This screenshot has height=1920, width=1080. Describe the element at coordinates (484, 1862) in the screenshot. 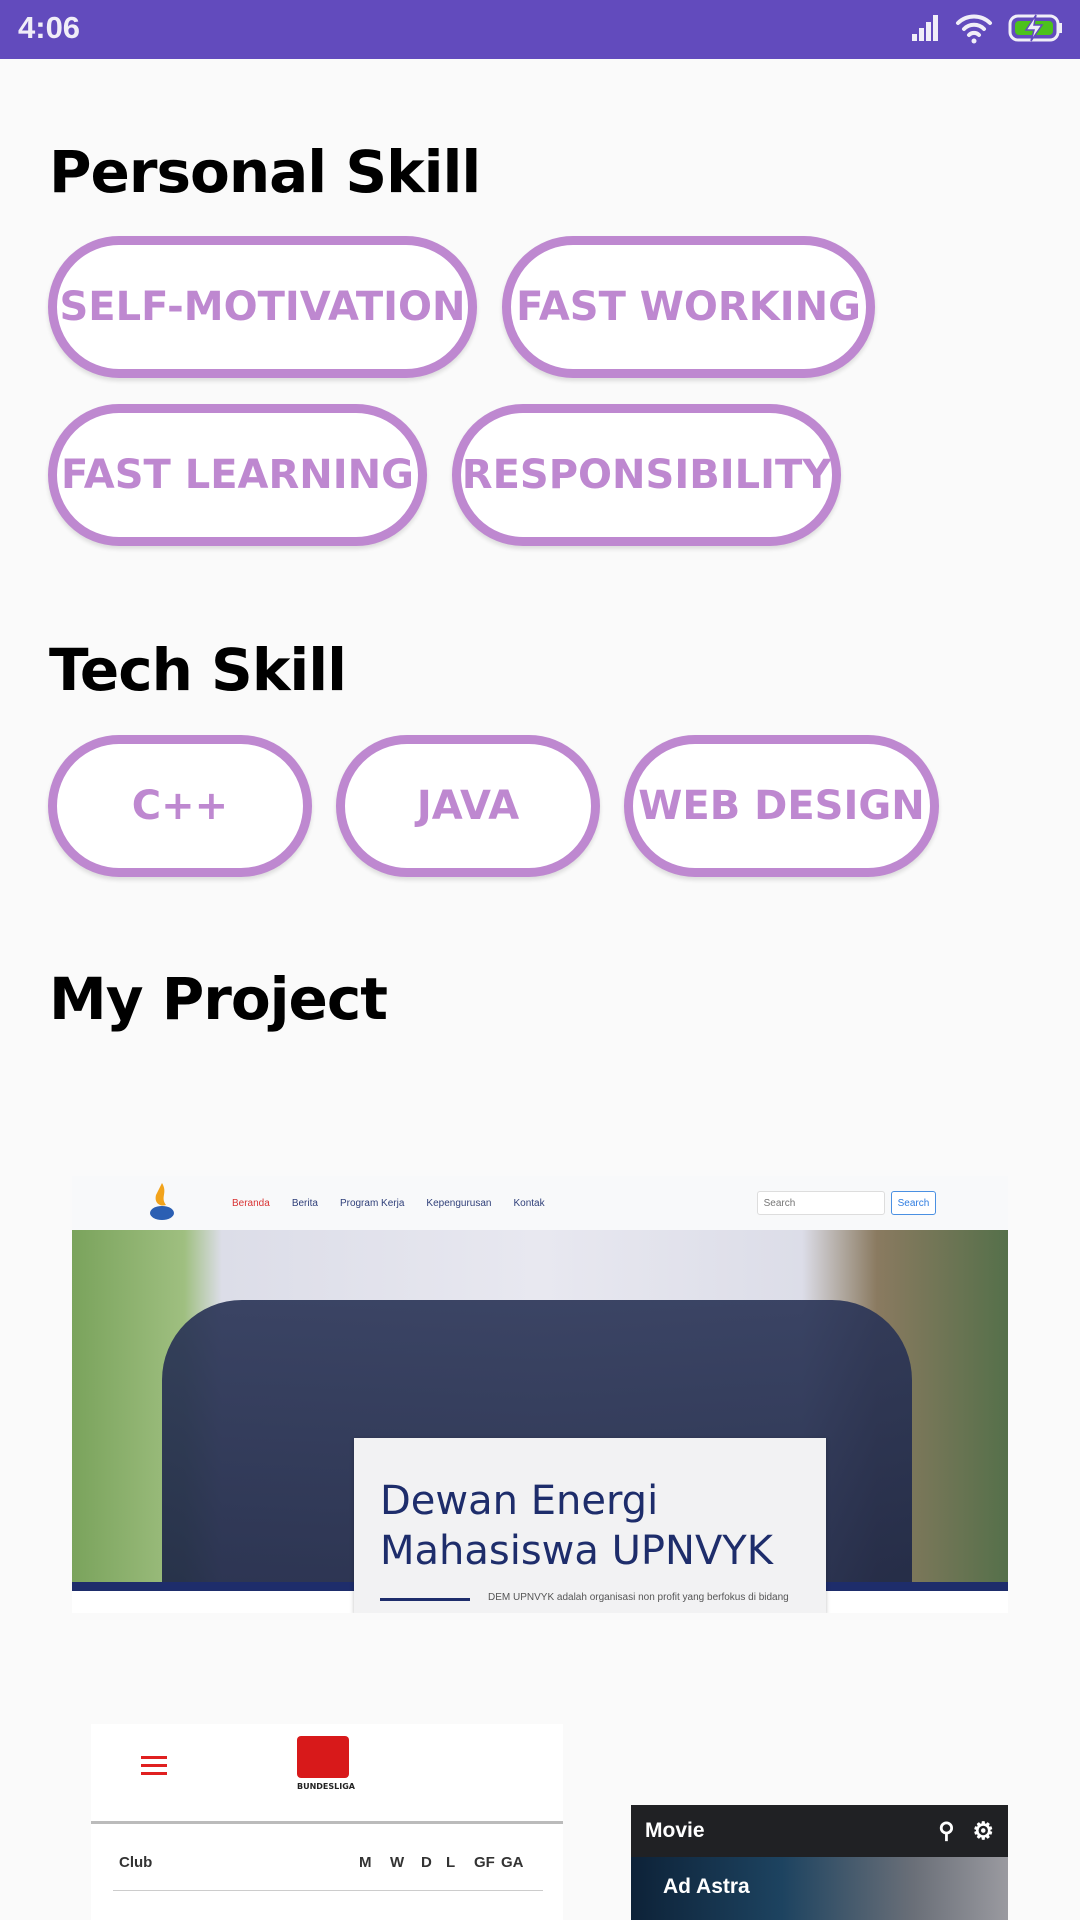

I see `col-gf: GF` at that location.